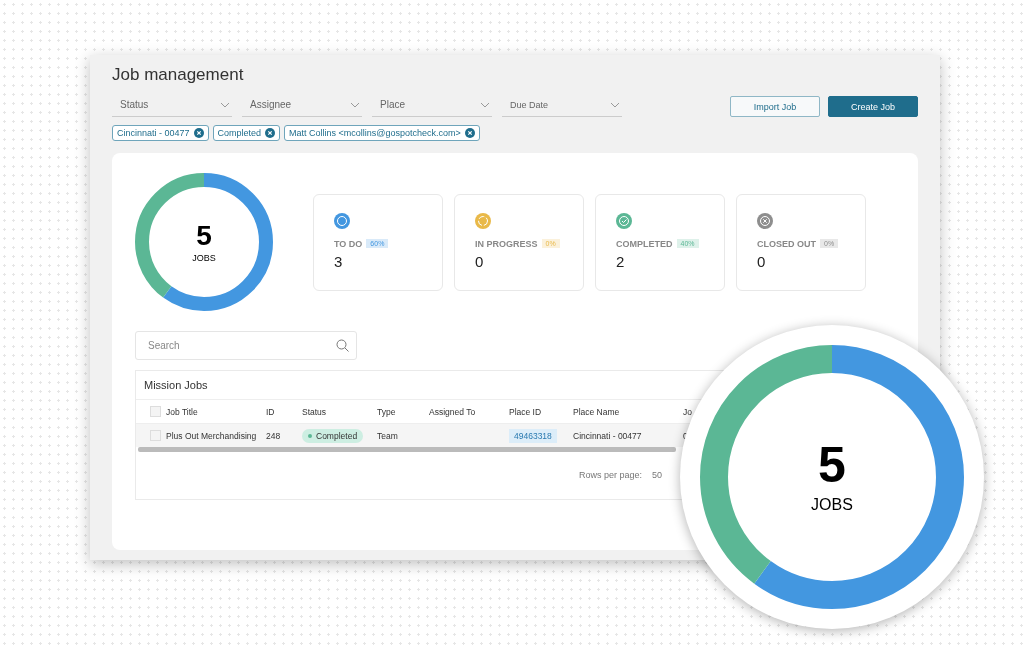  Describe the element at coordinates (597, 411) in the screenshot. I see `column-header: Place Name` at that location.